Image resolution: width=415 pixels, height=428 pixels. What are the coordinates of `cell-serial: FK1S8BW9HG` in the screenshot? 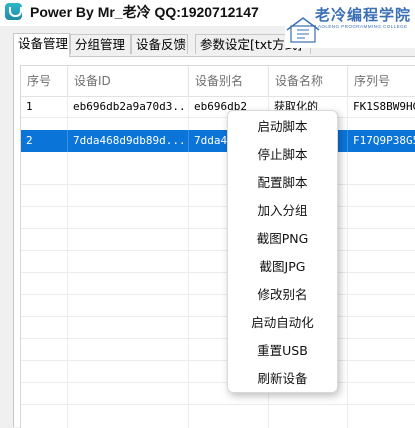 It's located at (384, 106).